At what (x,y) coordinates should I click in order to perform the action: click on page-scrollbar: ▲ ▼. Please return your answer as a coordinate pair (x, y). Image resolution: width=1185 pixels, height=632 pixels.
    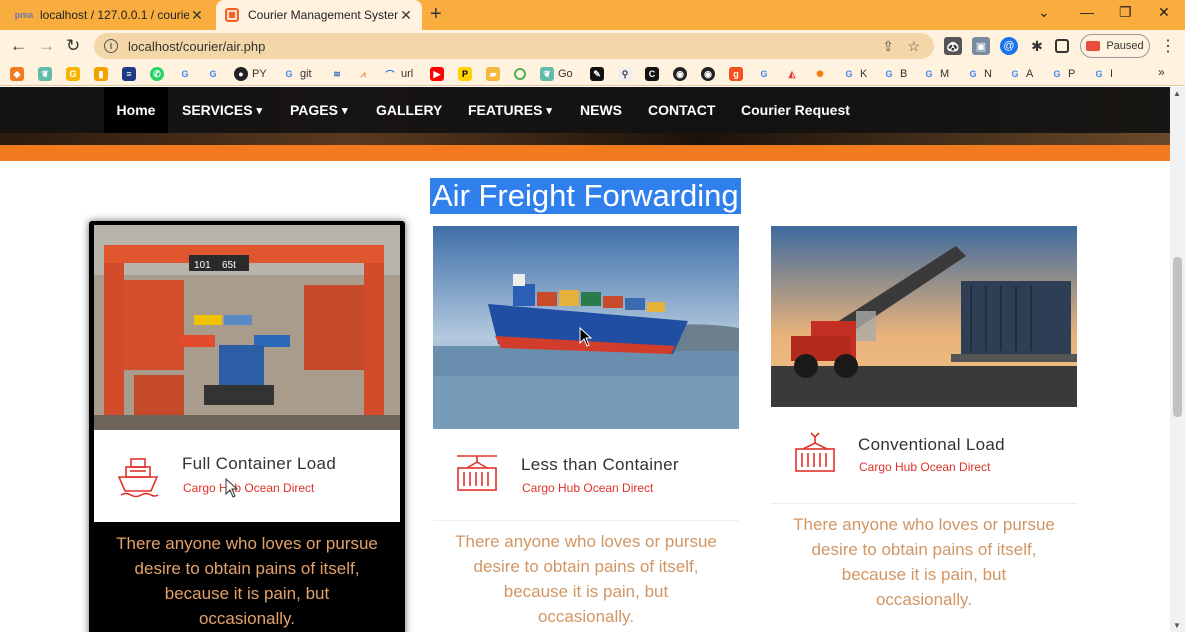
    Looking at the image, I should click on (1177, 359).